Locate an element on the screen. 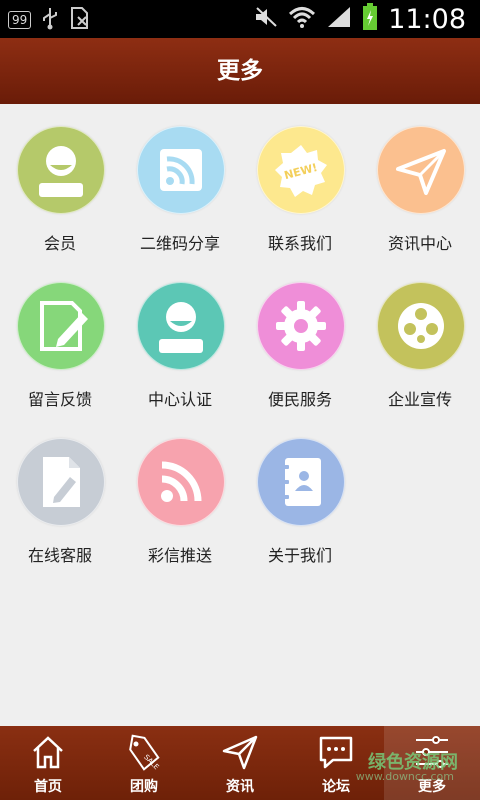  nav-item-news: 资讯 is located at coordinates (240, 763).